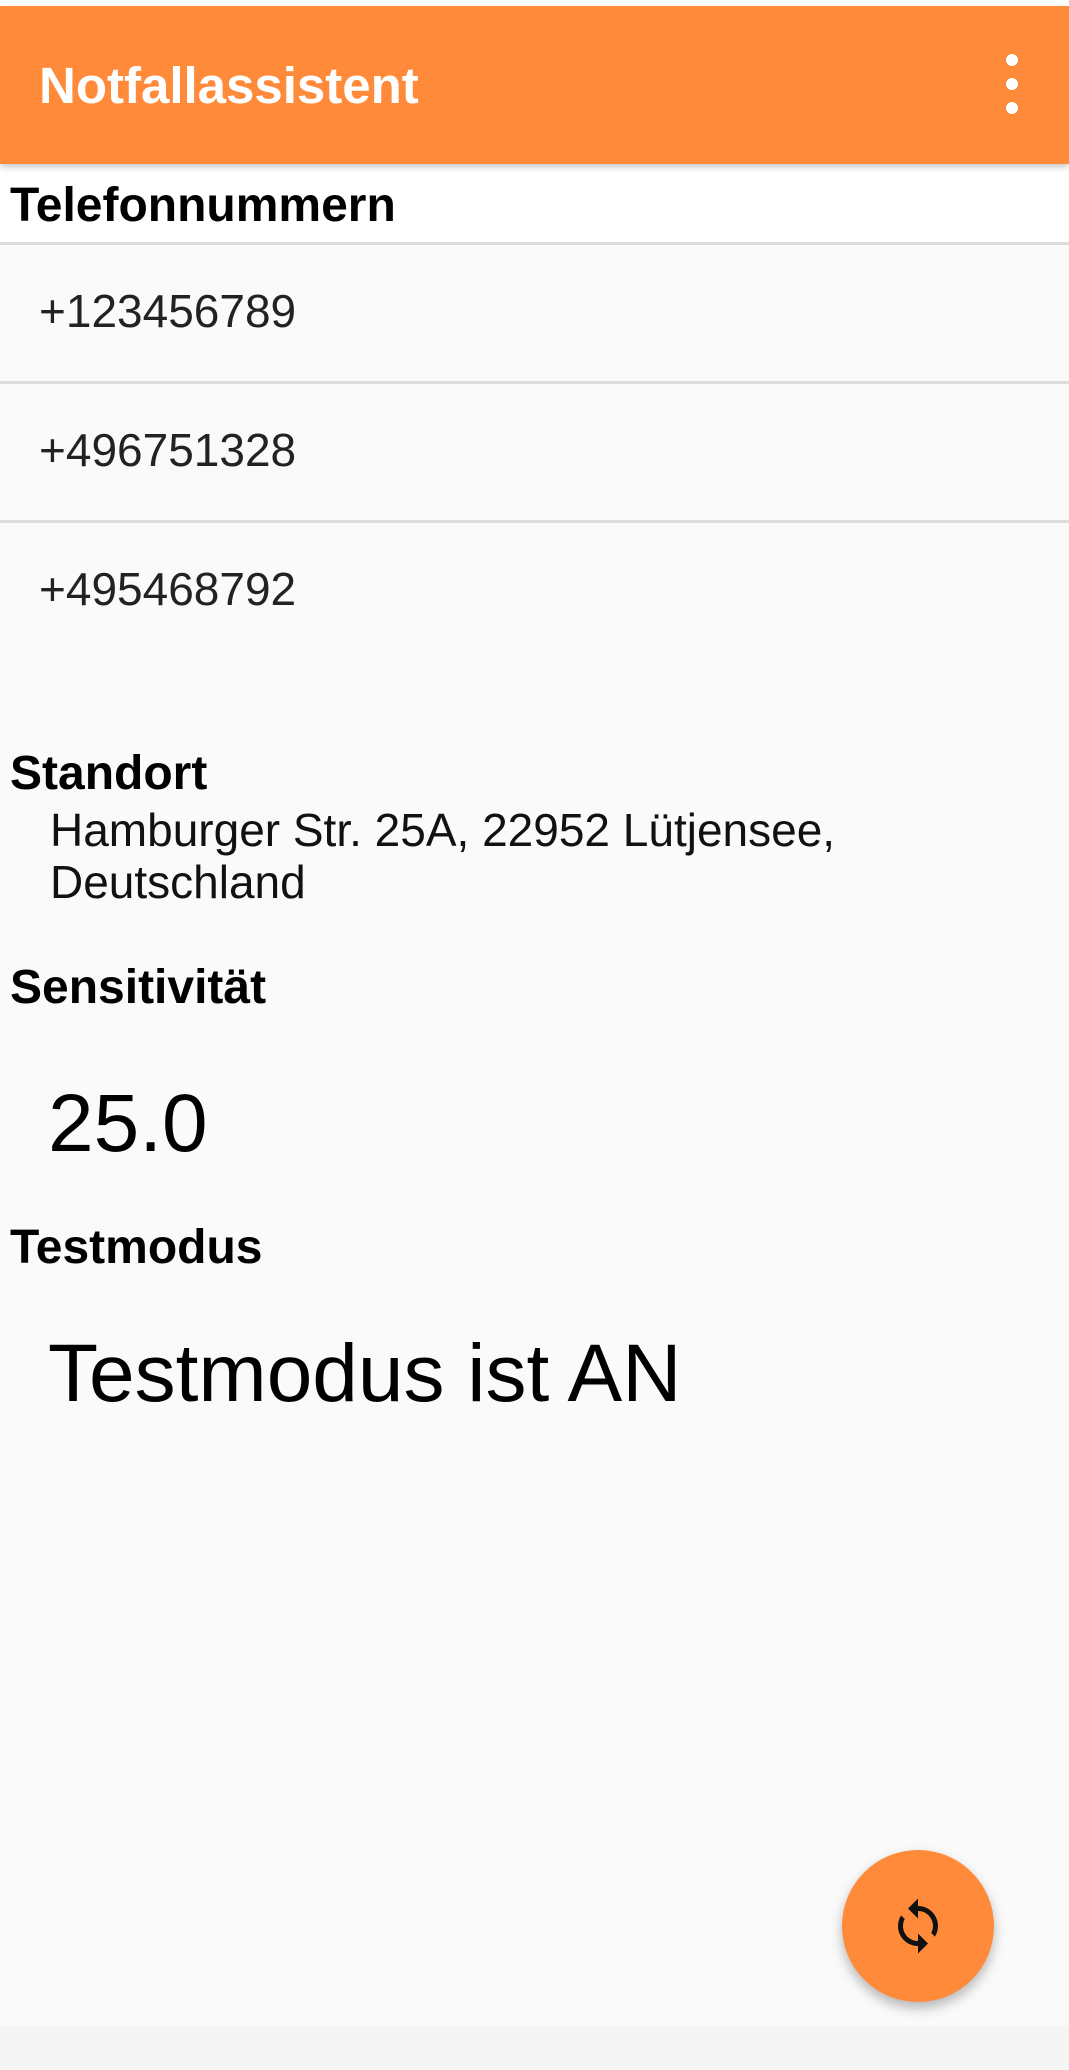 This screenshot has height=2070, width=1069. I want to click on phone-list-item: +496751328, so click(534, 453).